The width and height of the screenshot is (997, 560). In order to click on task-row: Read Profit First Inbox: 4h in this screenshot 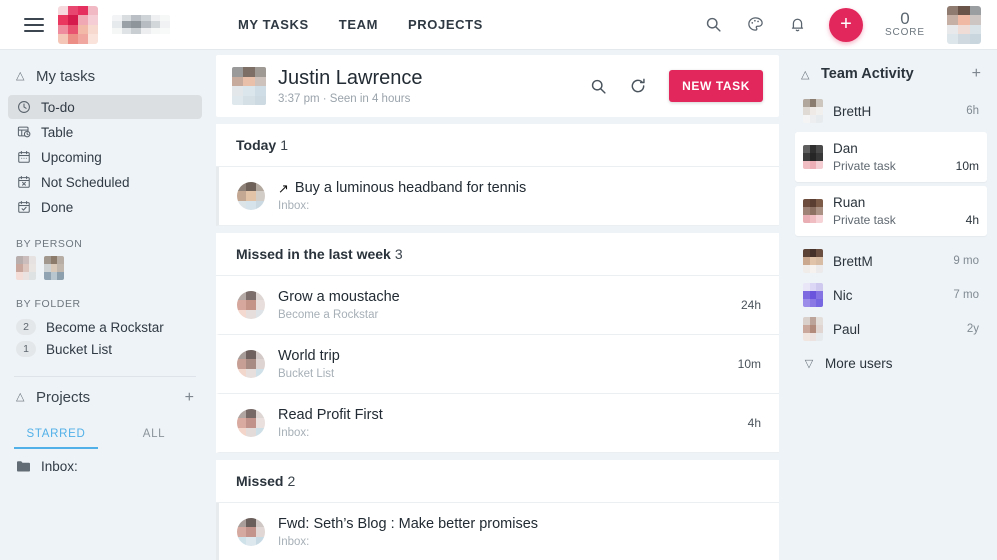, I will do `click(497, 423)`.